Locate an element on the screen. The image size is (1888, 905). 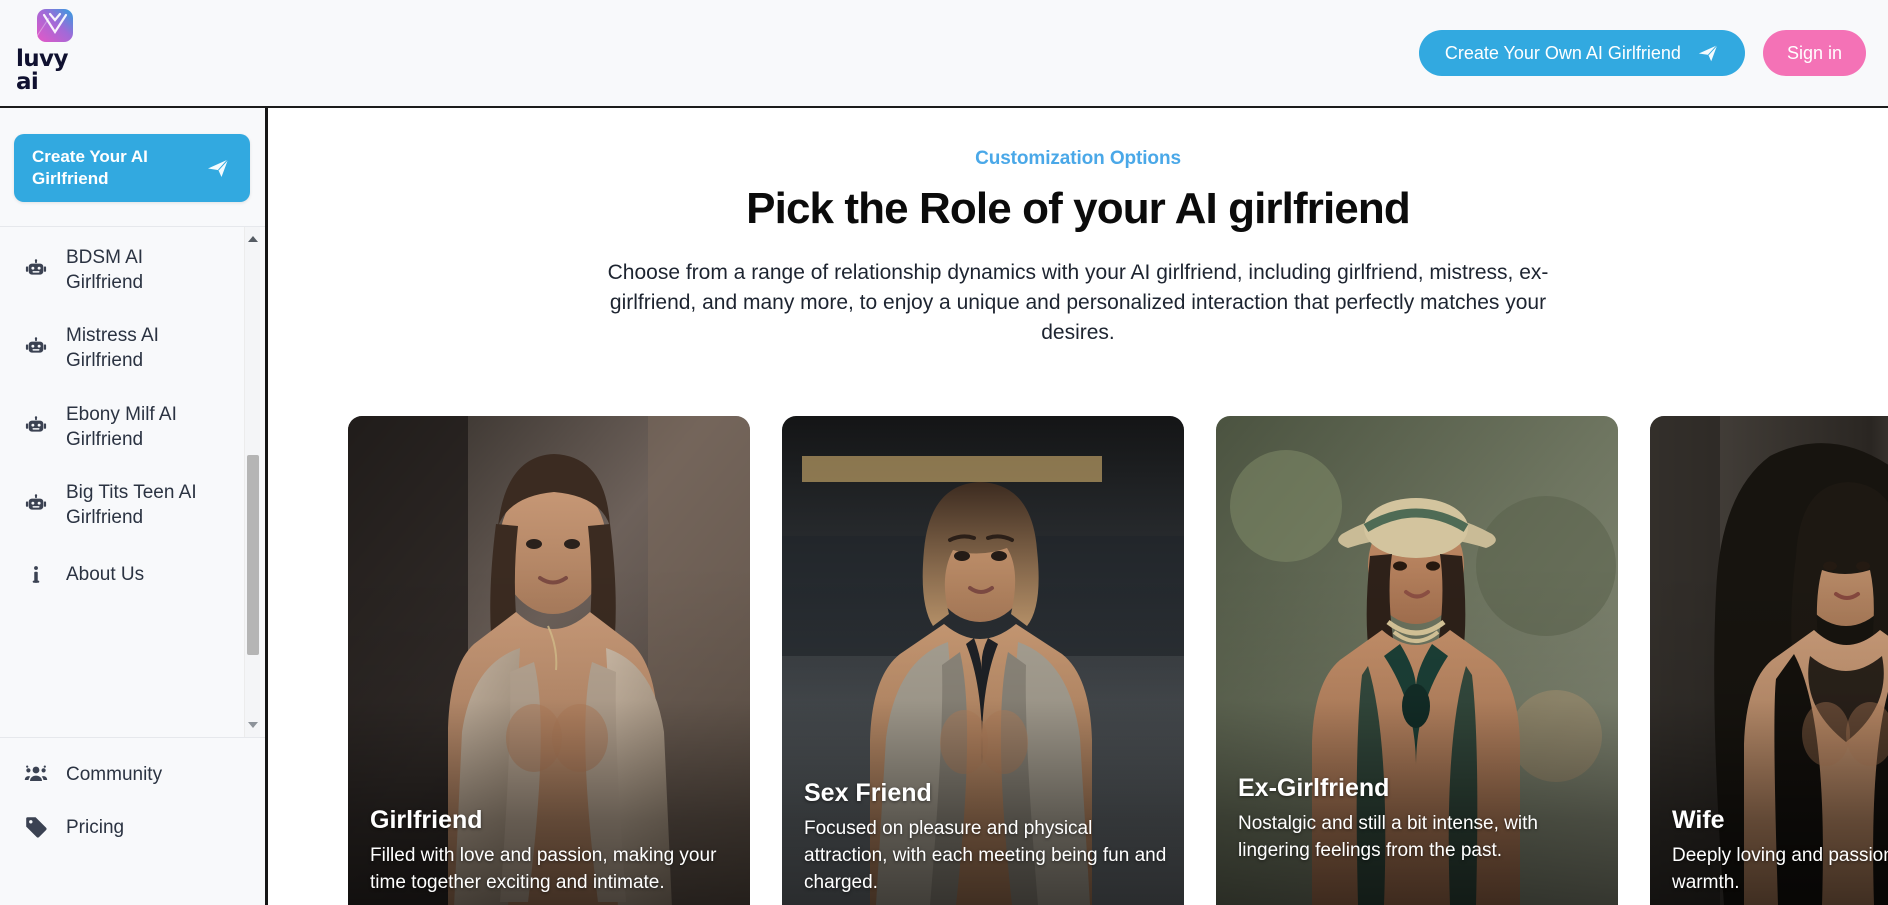
brand-name: luvy ai is located at coordinates (42, 70).